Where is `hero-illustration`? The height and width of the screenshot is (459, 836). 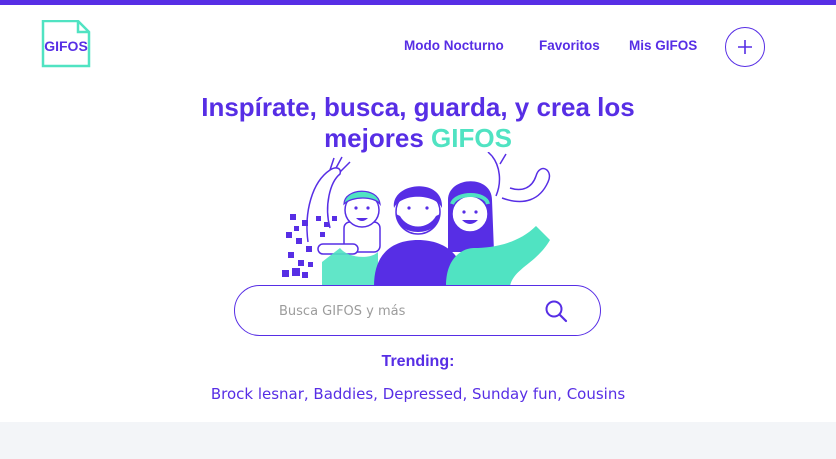
hero-illustration is located at coordinates (418, 218).